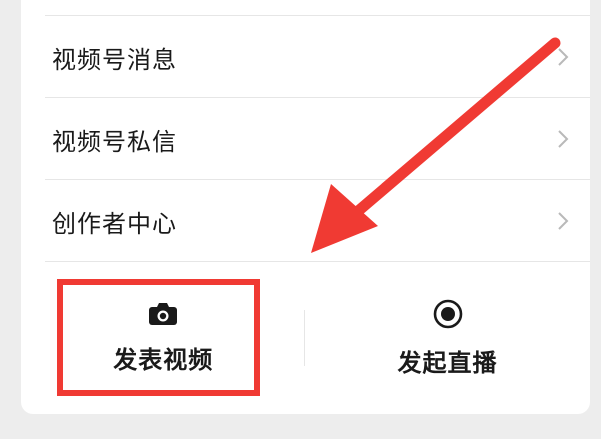  Describe the element at coordinates (114, 59) in the screenshot. I see `menu-item-label: 视频号消息` at that location.